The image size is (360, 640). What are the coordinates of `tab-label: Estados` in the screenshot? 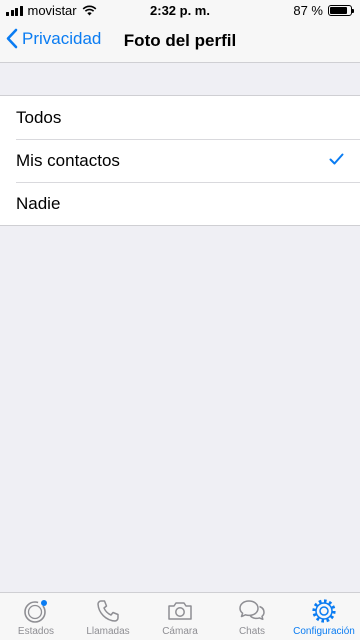 It's located at (36, 631).